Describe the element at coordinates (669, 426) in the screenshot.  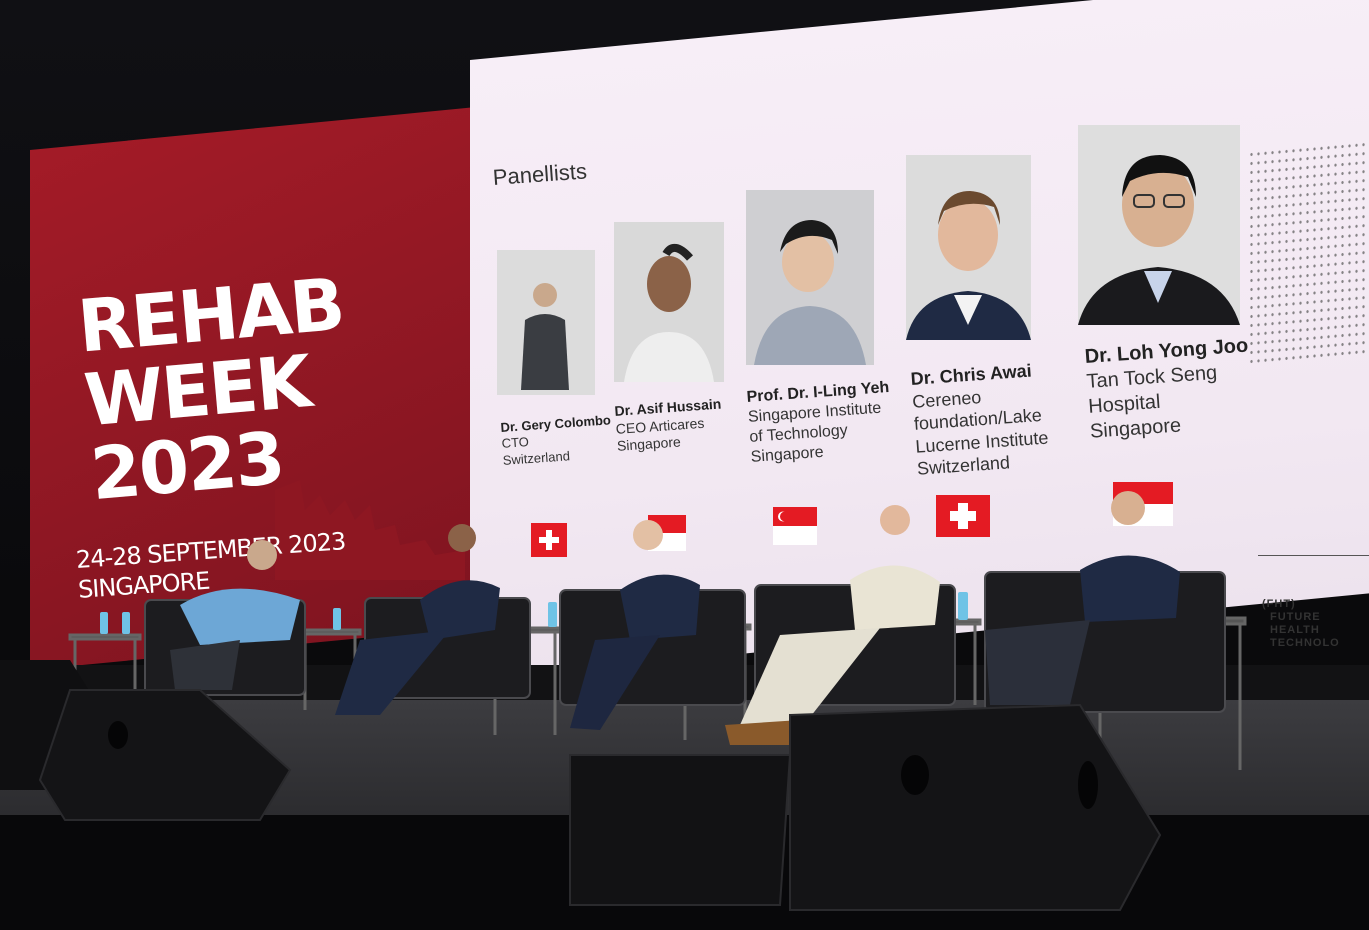
I see `panellist-2-text: Dr. Asif Hussain CEO Articares Singapore` at that location.